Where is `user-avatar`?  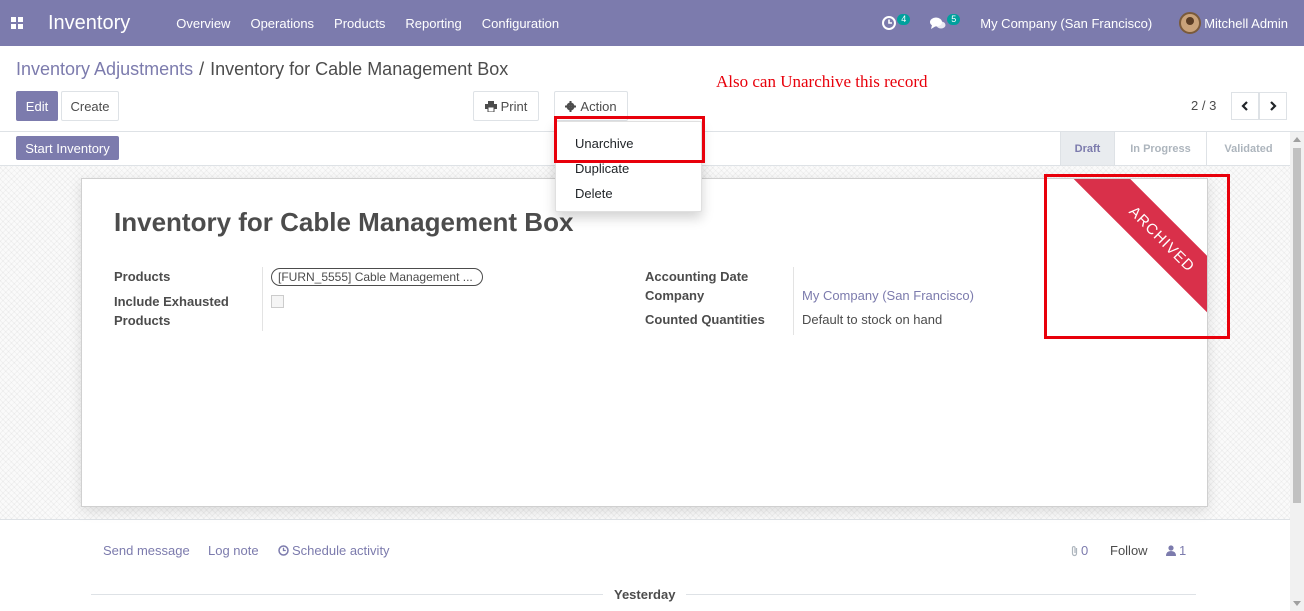 user-avatar is located at coordinates (1190, 23).